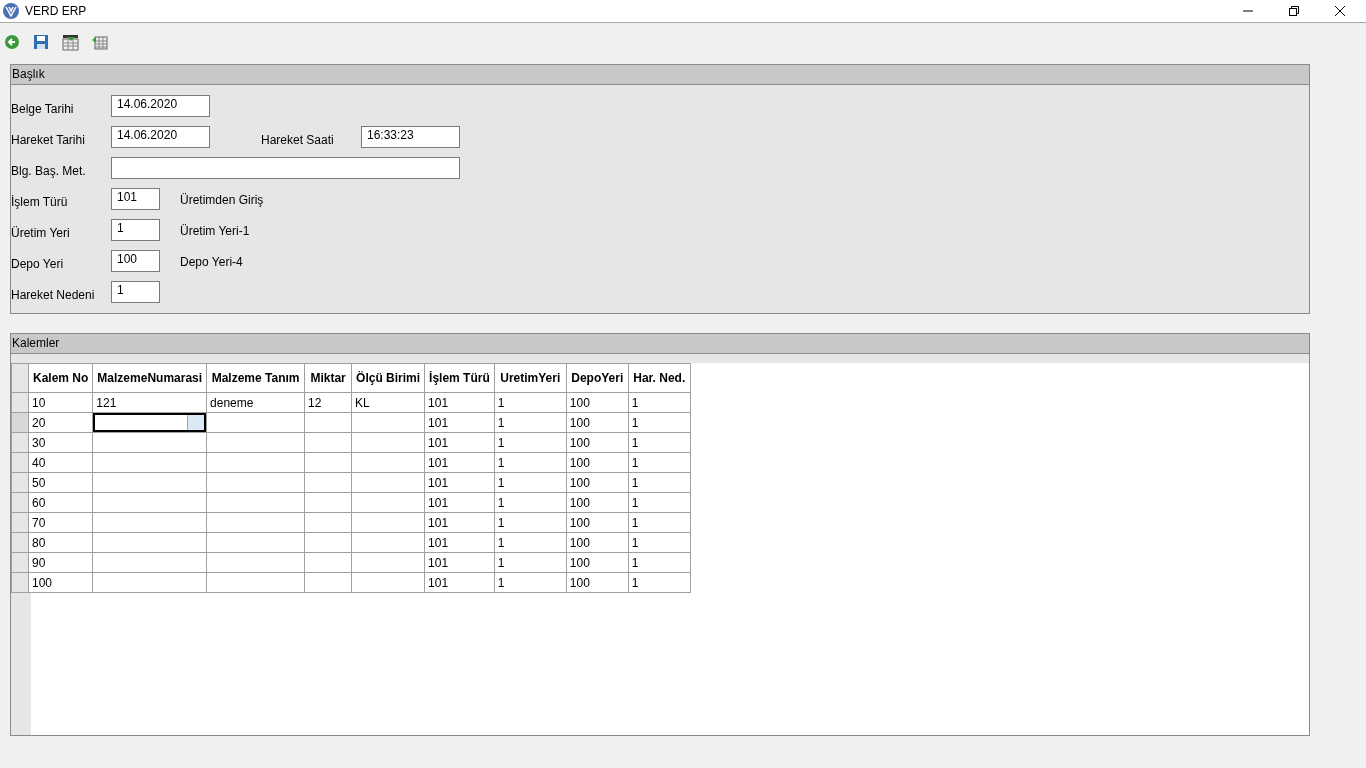  Describe the element at coordinates (60, 422) in the screenshot. I see `table-cell: 20` at that location.